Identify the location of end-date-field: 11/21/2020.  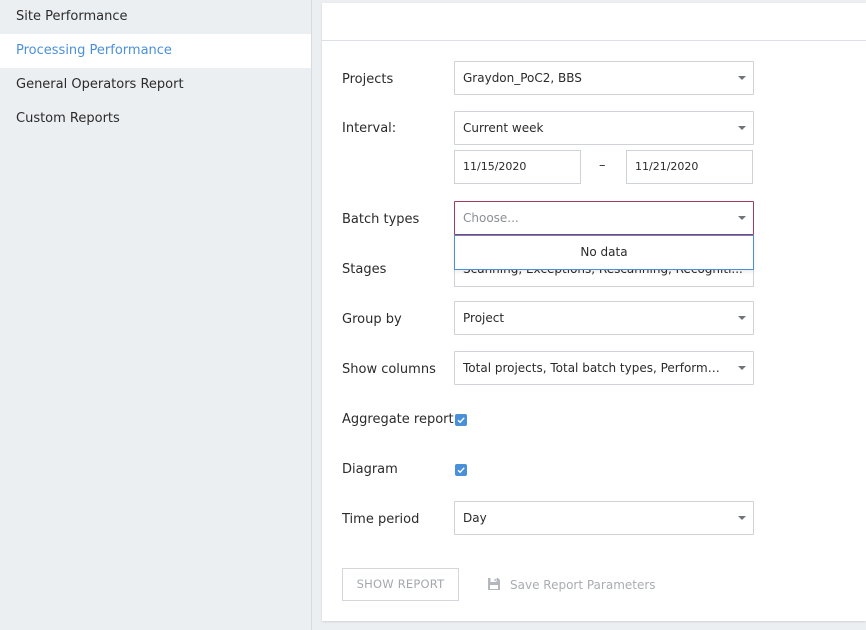
(689, 167).